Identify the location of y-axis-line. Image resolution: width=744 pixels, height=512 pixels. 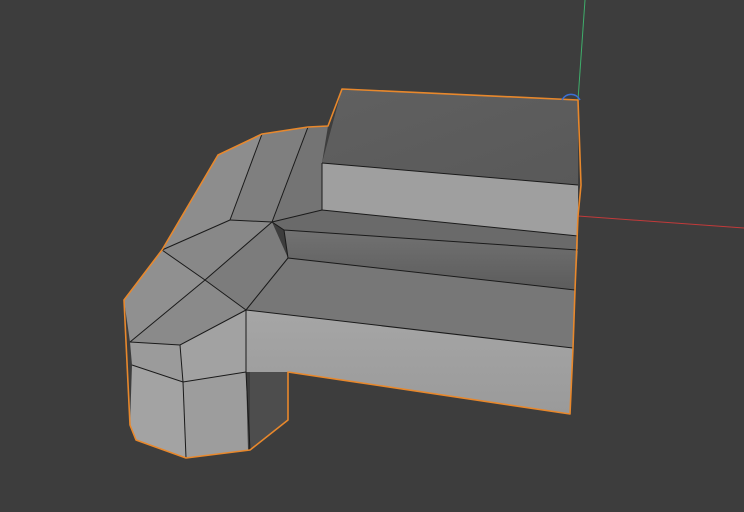
(581, 50).